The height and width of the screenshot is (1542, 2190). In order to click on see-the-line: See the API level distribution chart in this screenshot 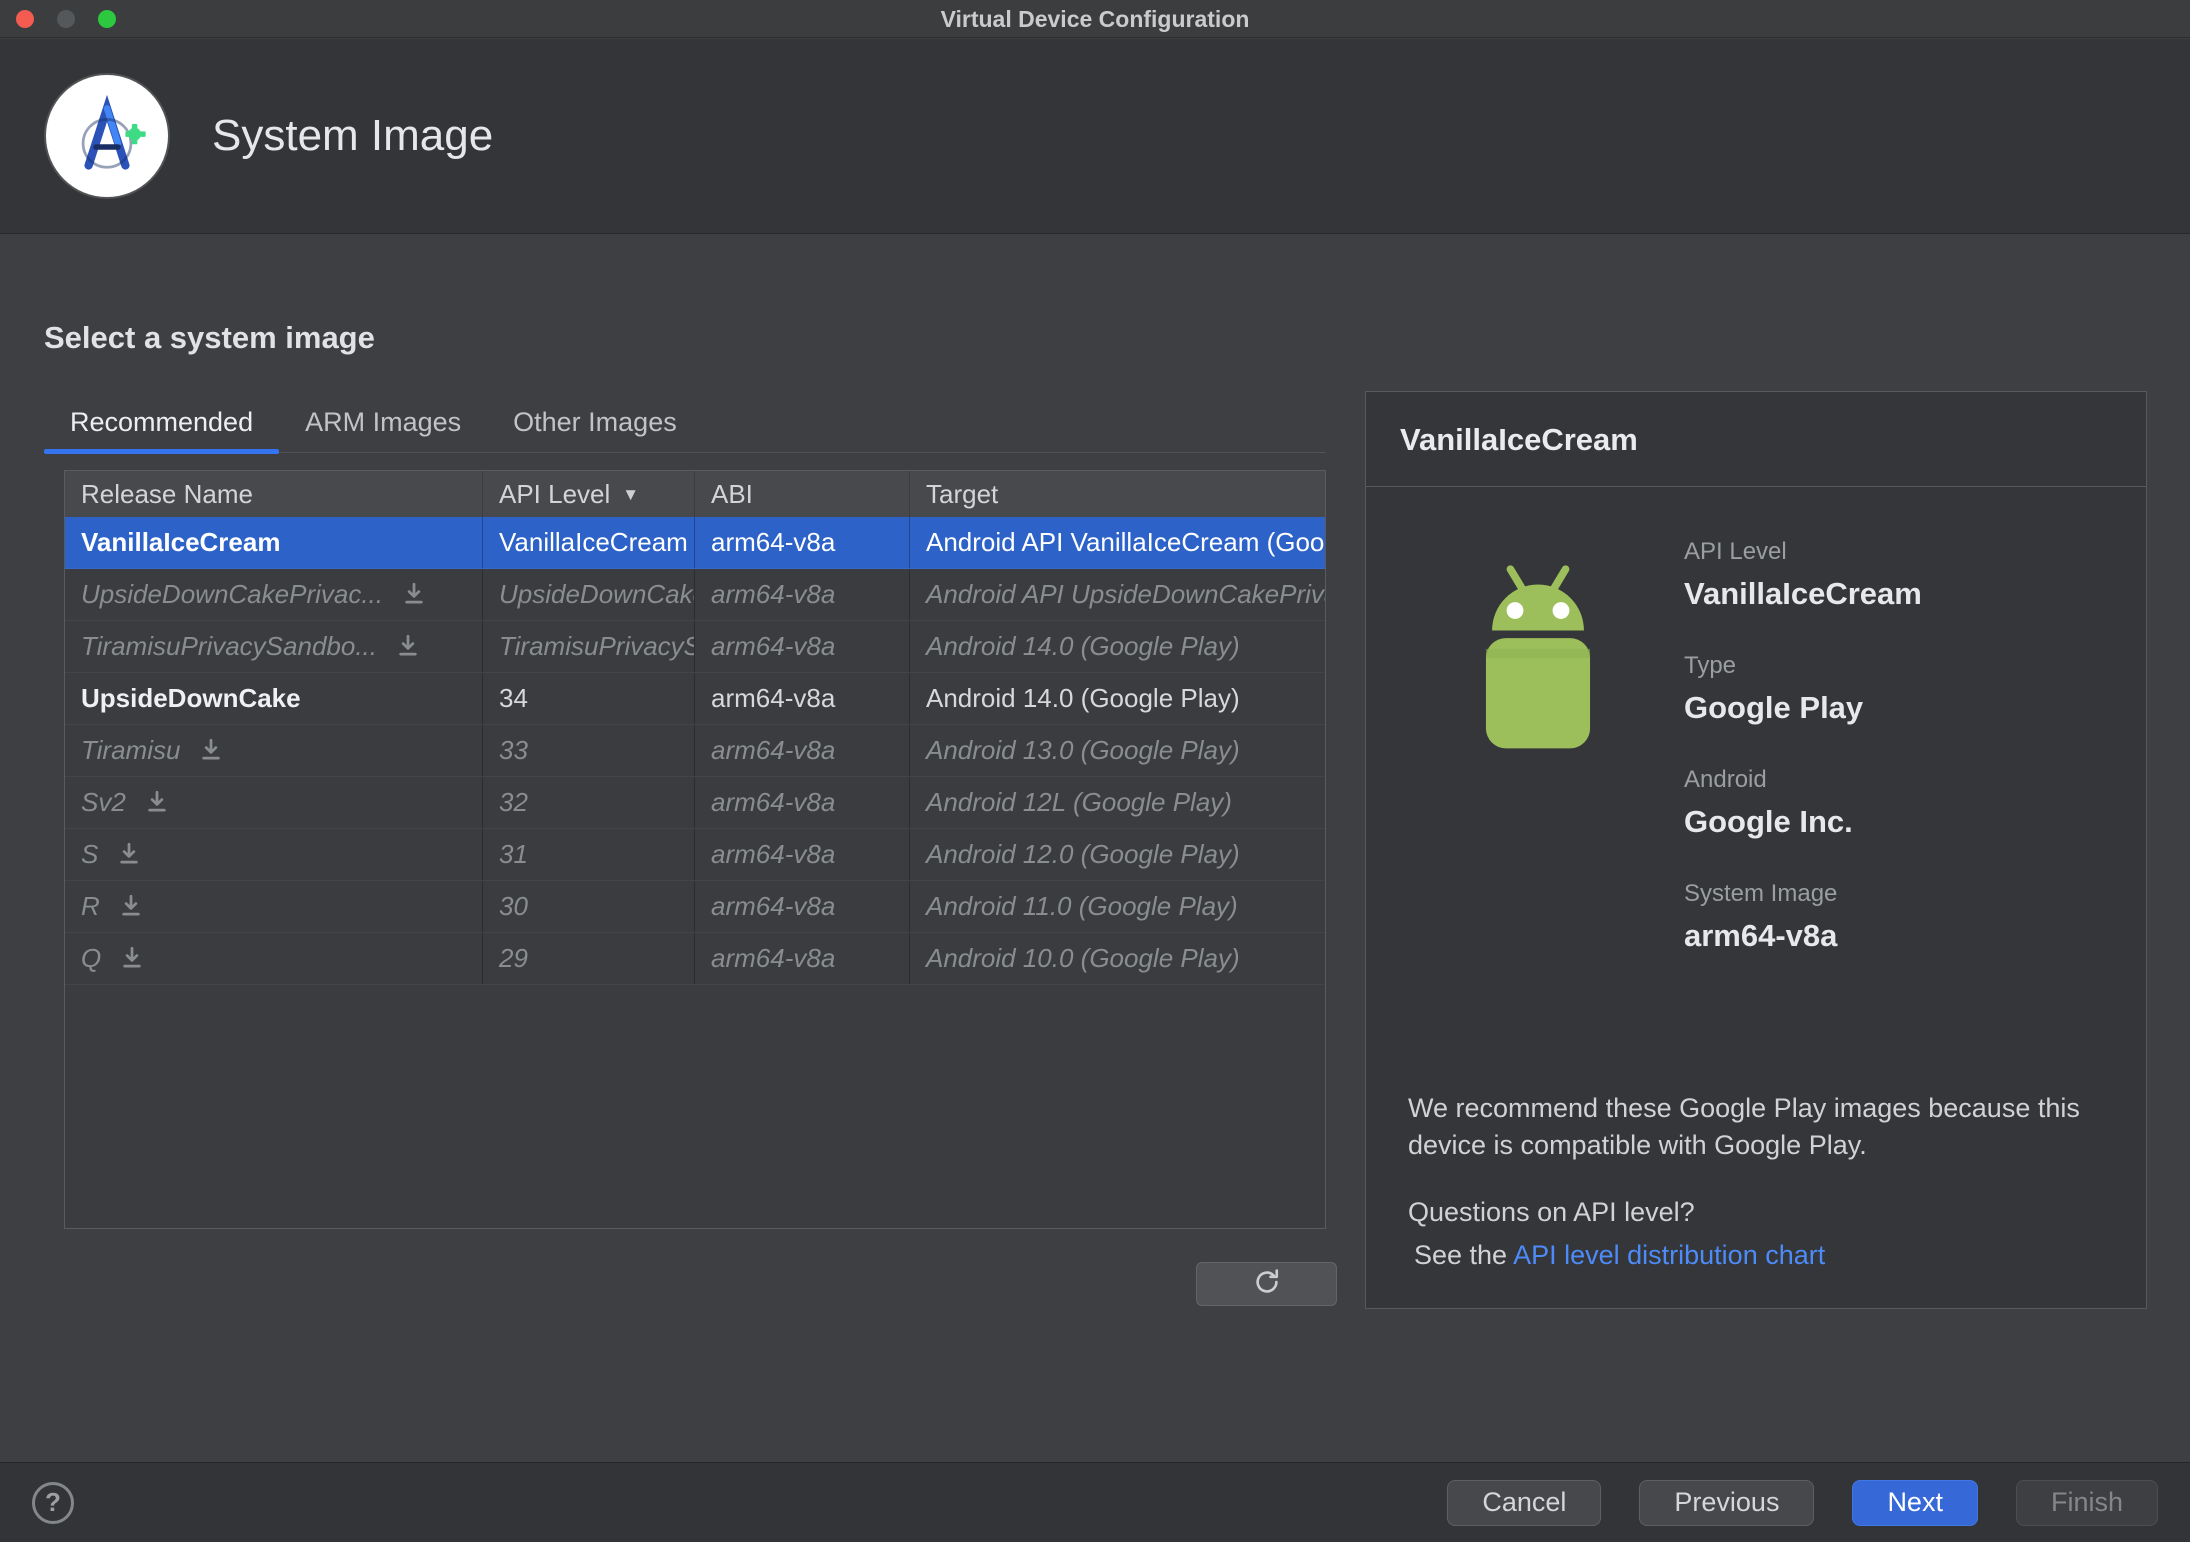, I will do `click(1619, 1255)`.